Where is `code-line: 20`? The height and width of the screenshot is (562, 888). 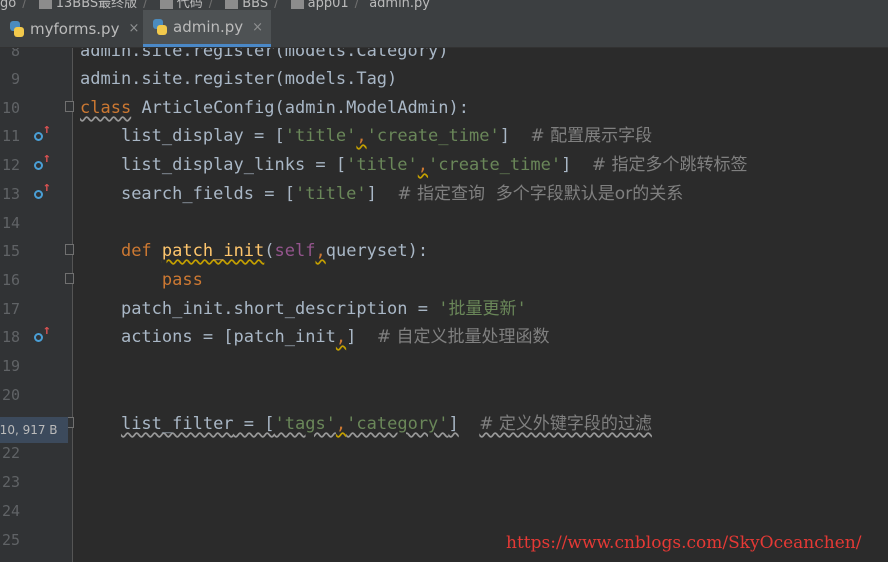
code-line: 20 is located at coordinates (444, 395).